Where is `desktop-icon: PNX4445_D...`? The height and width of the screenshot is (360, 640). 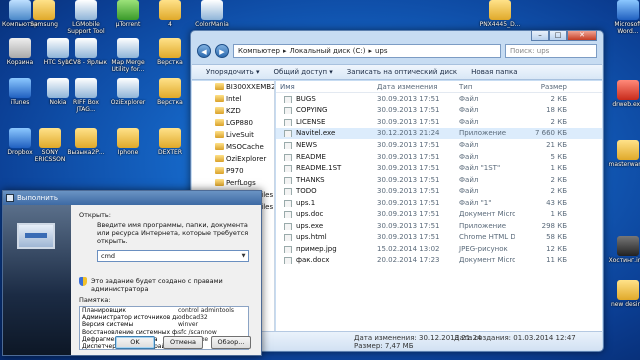 desktop-icon: PNX4445_D... is located at coordinates (500, 14).